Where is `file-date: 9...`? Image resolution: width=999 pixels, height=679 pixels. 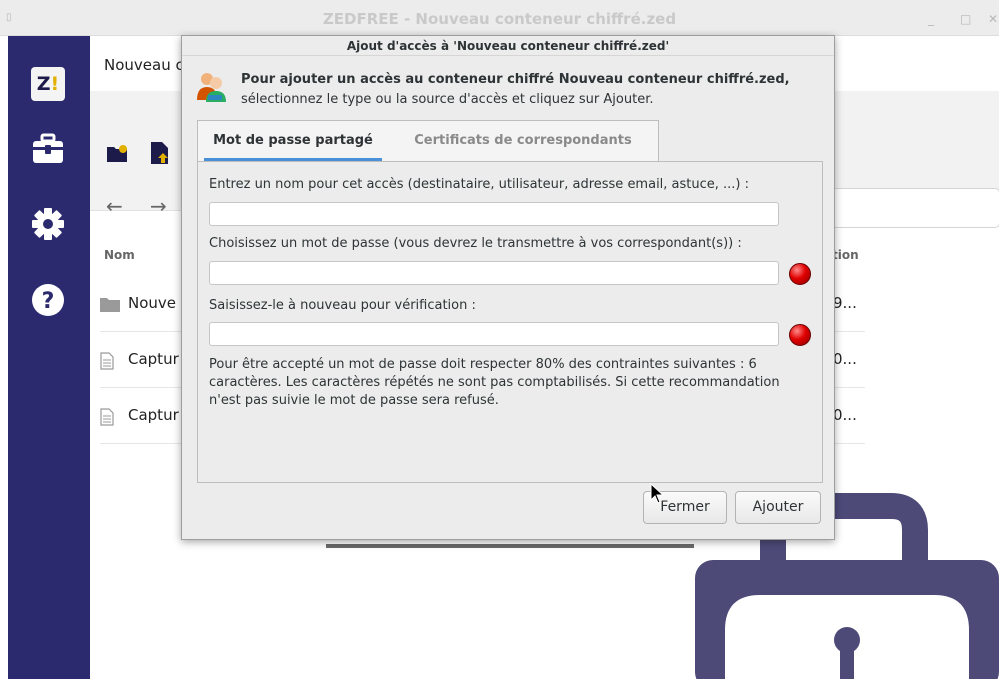
file-date: 9... is located at coordinates (845, 303).